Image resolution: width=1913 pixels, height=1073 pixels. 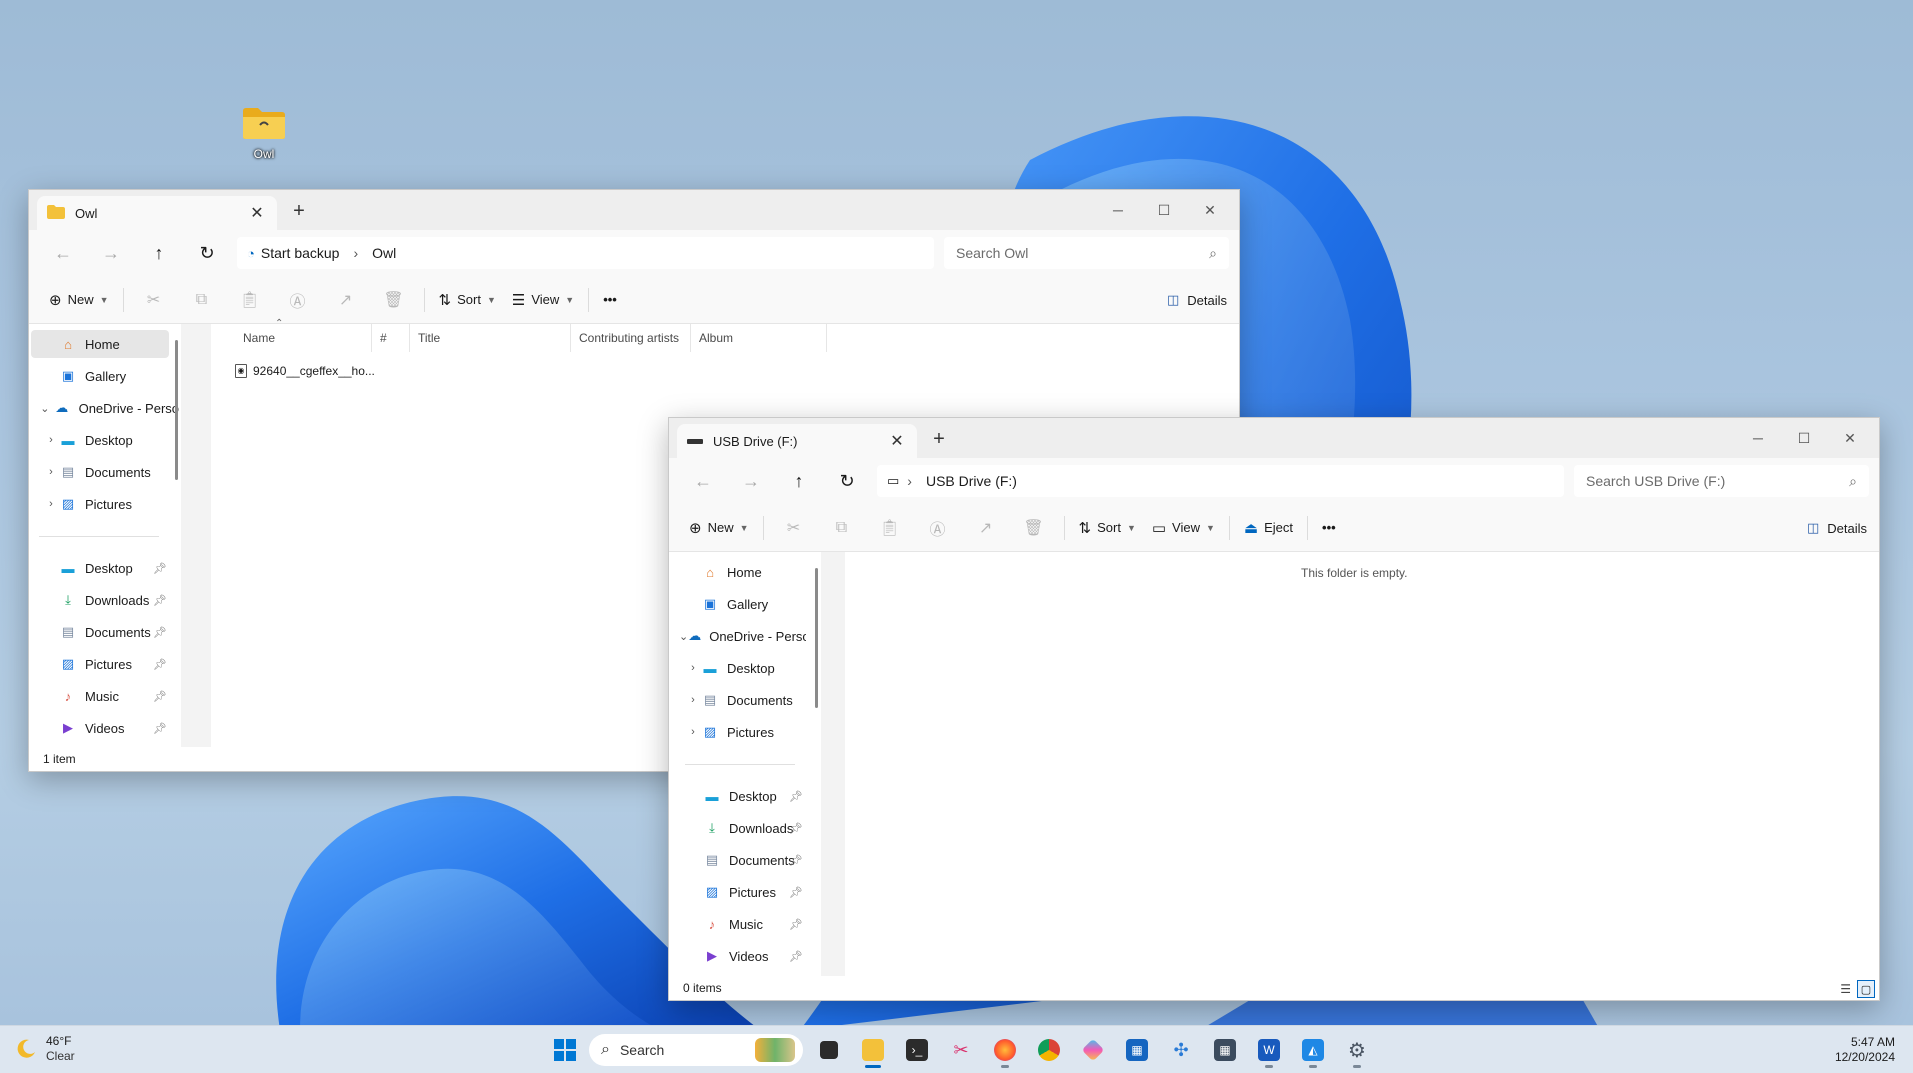 What do you see at coordinates (1845, 989) in the screenshot?
I see `list-view-icon: ☰` at bounding box center [1845, 989].